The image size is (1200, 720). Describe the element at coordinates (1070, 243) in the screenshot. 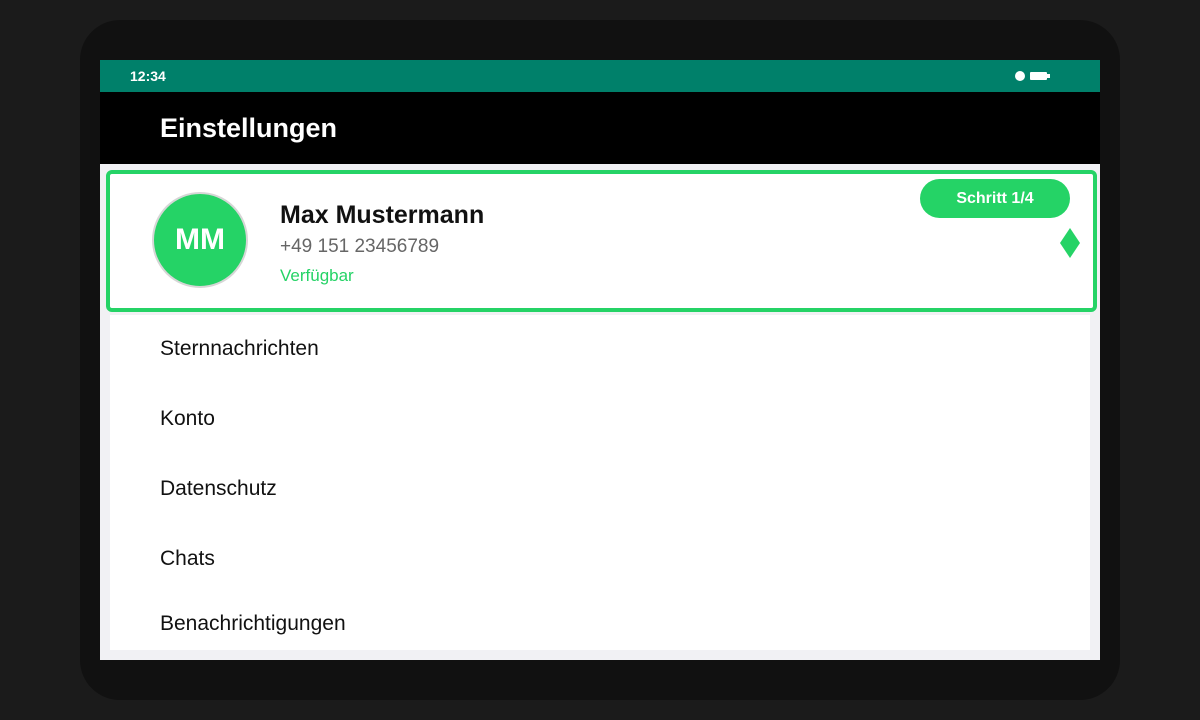

I see `diamond-pointer-icon` at that location.